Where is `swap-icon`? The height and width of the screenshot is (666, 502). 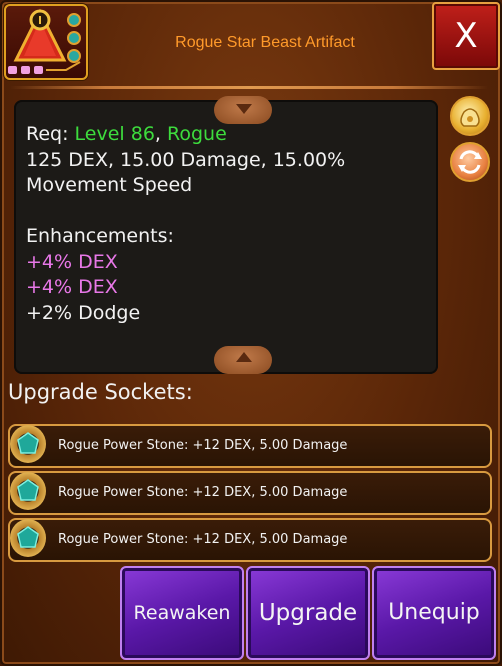 swap-icon is located at coordinates (470, 162).